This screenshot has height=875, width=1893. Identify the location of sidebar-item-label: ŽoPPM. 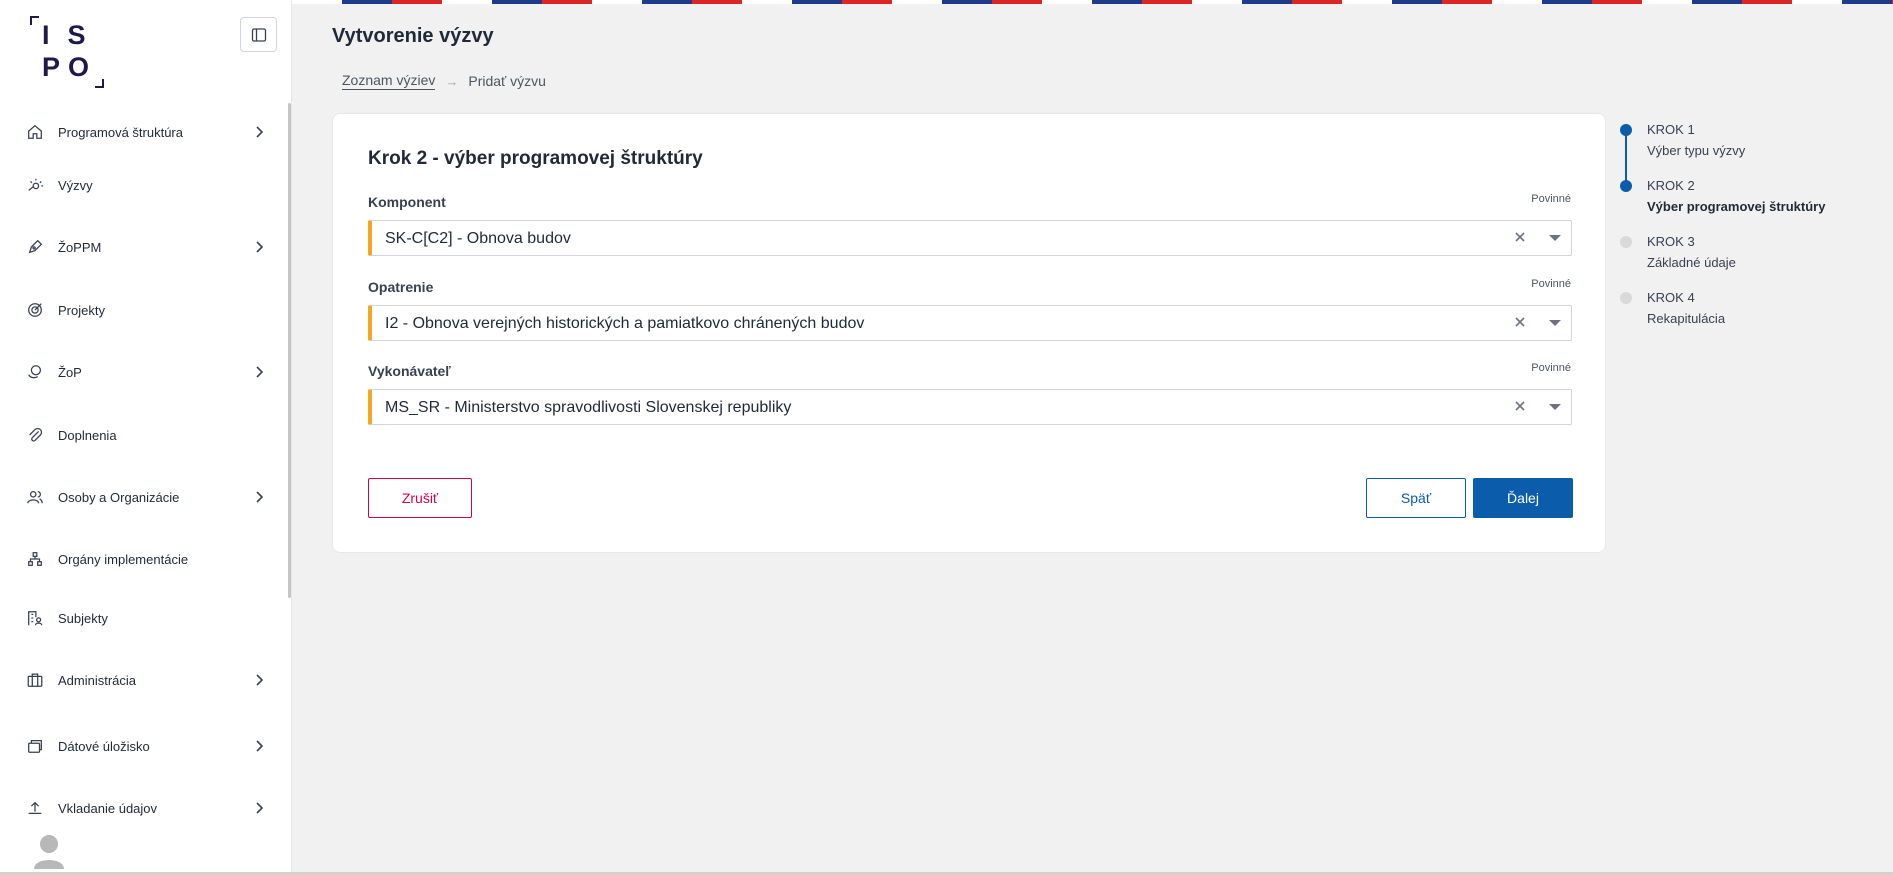
(80, 247).